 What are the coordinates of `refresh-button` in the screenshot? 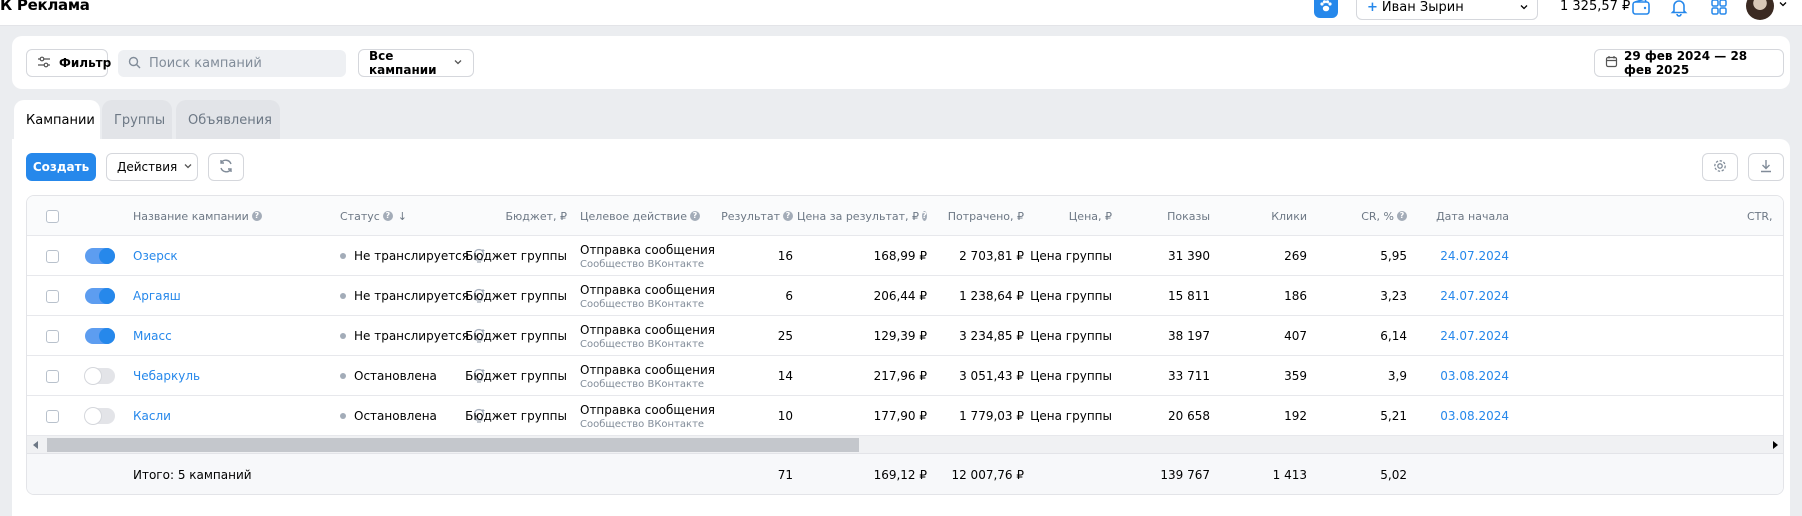 It's located at (226, 167).